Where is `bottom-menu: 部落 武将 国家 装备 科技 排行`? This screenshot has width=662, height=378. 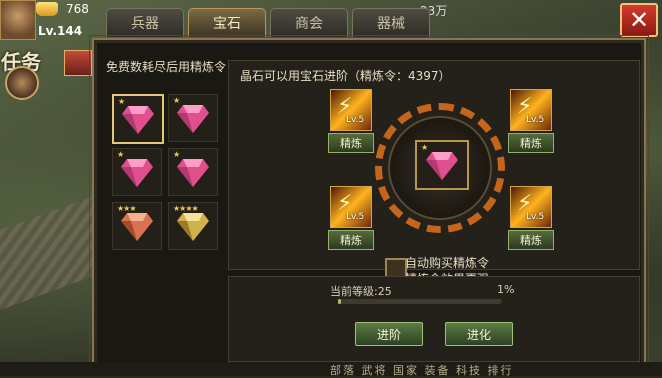 bottom-menu: 部落 武将 国家 装备 科技 排行 is located at coordinates (331, 369).